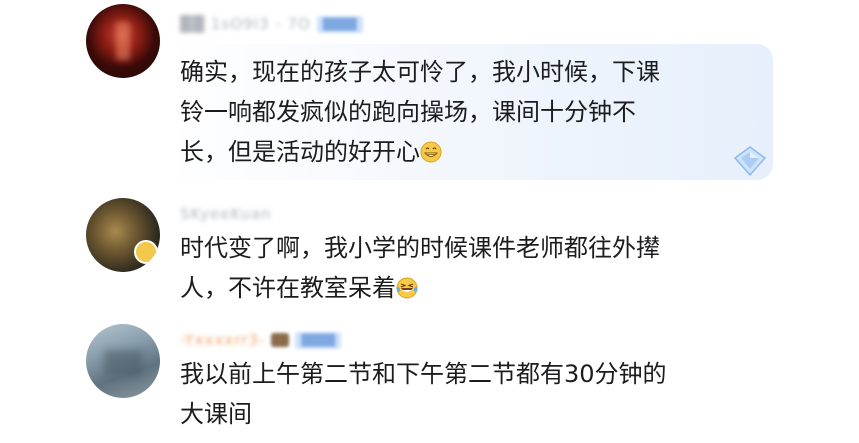  I want to click on comment-line: 铃一响都发疯似的跑向操场，课间十分钟不, so click(408, 112).